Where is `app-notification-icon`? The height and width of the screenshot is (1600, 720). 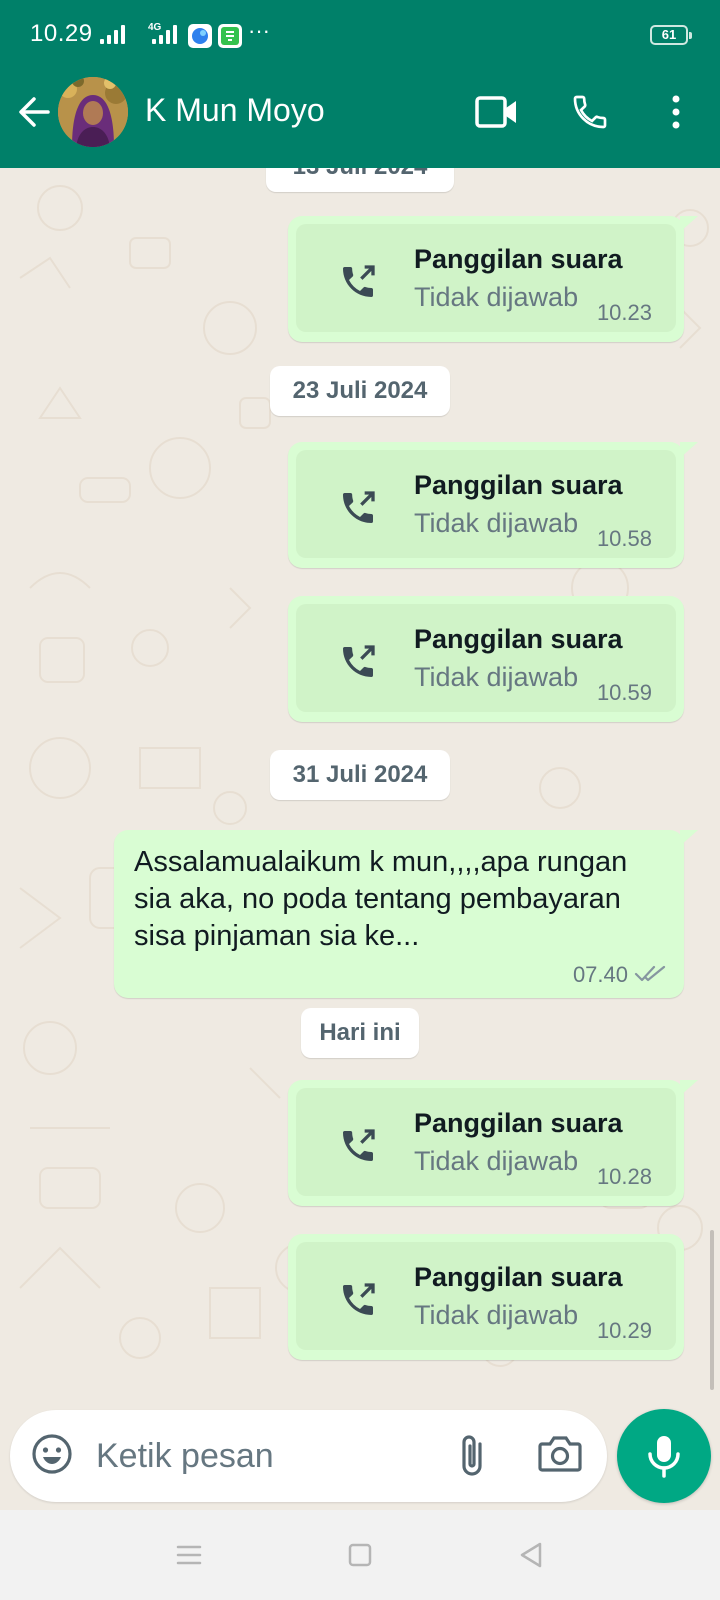
app-notification-icon is located at coordinates (200, 36).